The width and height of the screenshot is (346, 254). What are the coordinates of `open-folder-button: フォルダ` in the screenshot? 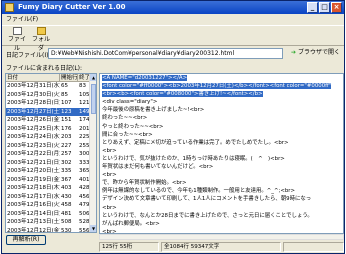 It's located at (41, 39).